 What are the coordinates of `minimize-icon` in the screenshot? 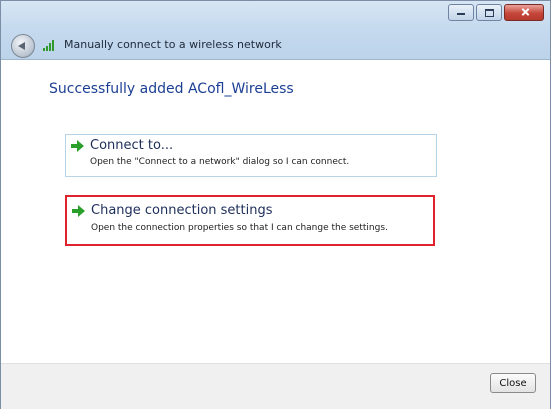 It's located at (461, 12).